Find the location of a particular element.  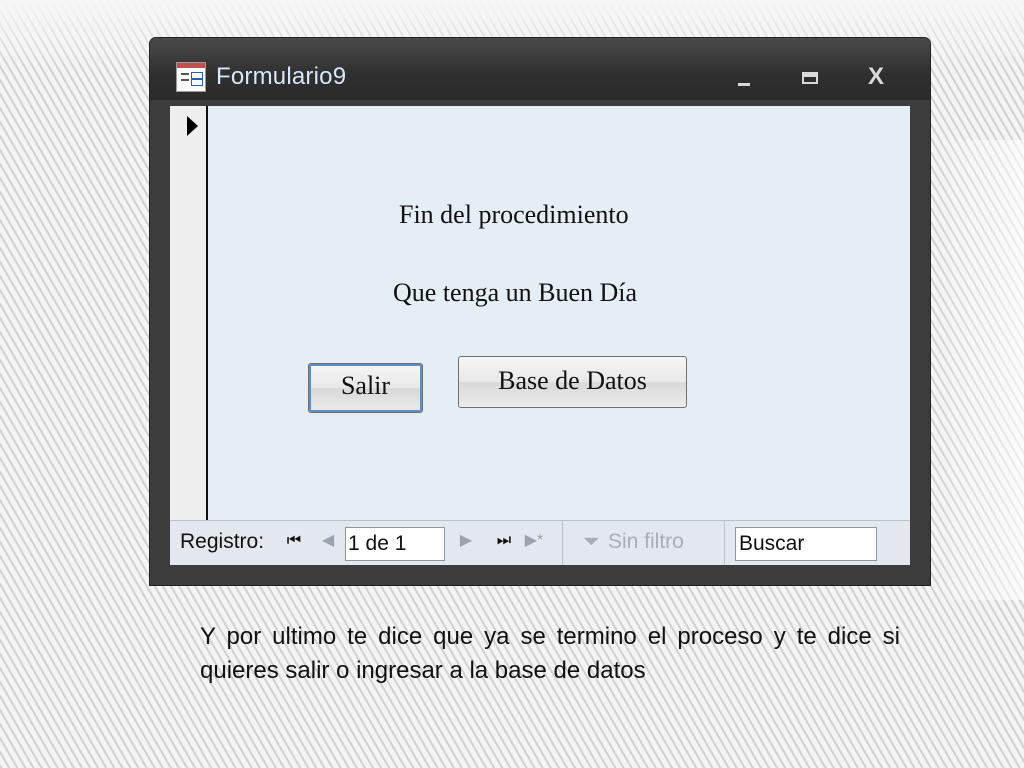

current-record-icon is located at coordinates (192, 126).